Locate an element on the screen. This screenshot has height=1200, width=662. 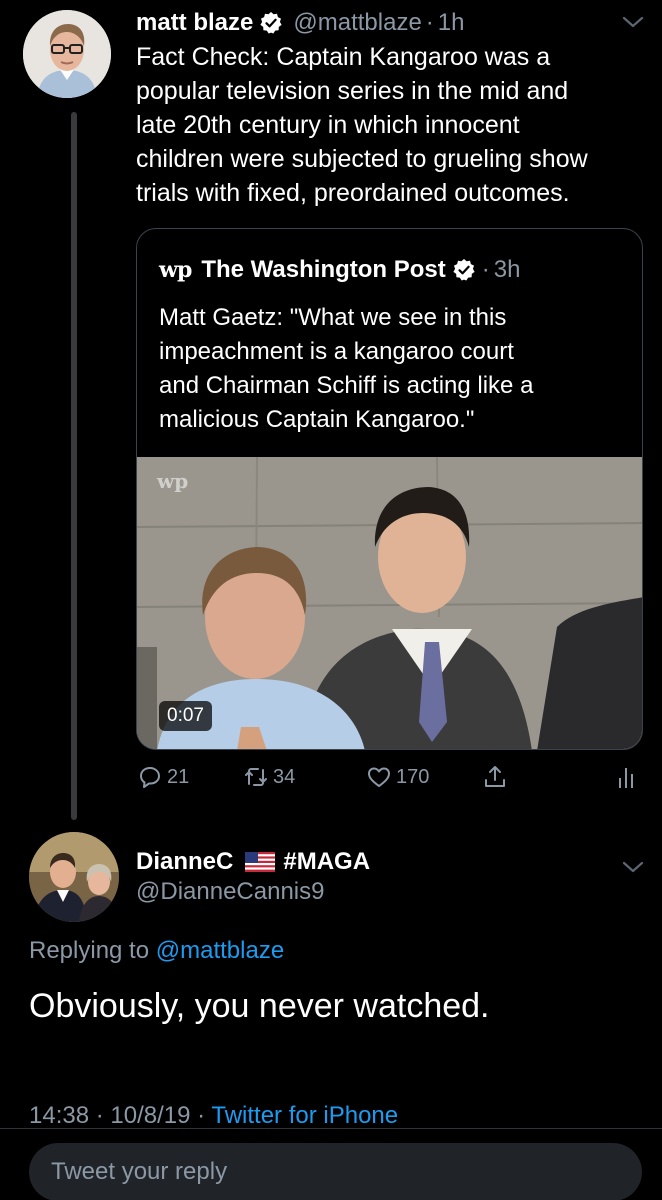
reply-button: 21 is located at coordinates (163, 777).